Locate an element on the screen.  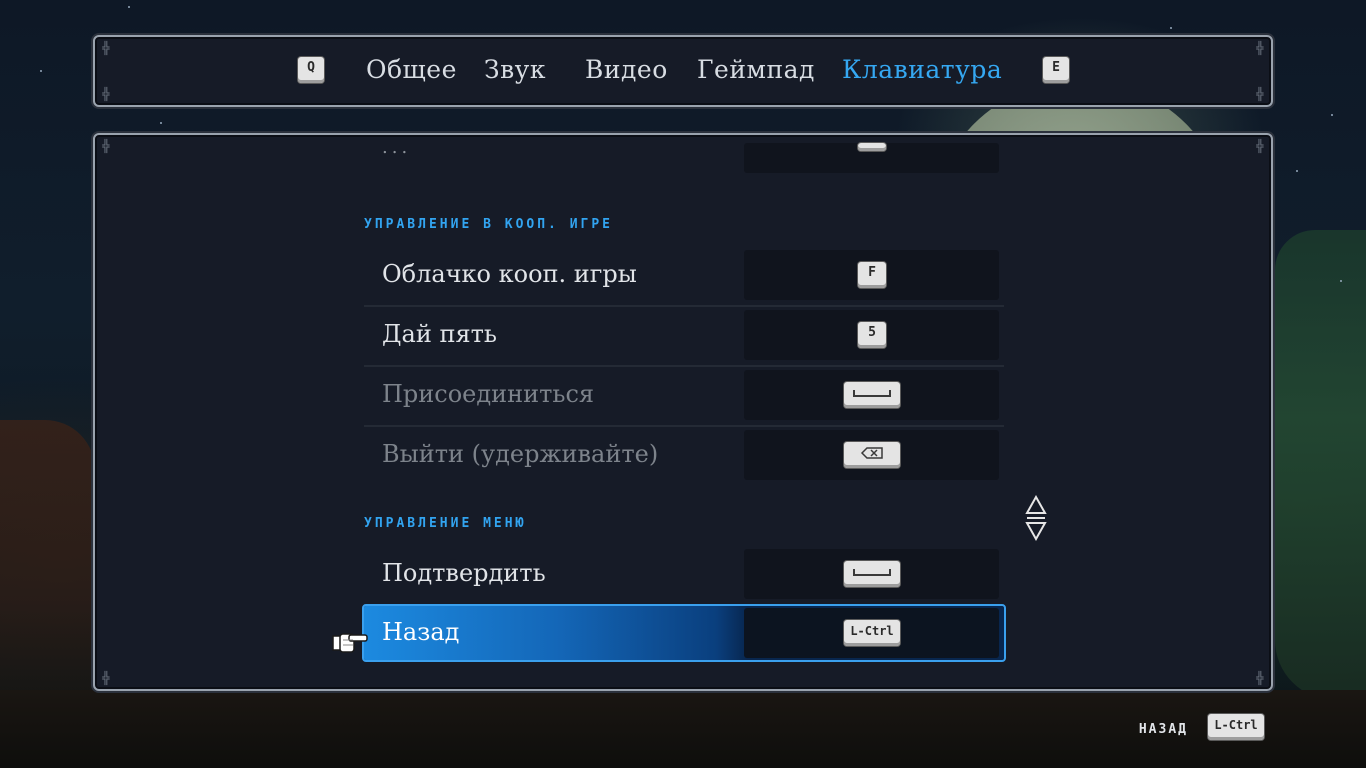
tab-keyboard: Клавиатура is located at coordinates (922, 69).